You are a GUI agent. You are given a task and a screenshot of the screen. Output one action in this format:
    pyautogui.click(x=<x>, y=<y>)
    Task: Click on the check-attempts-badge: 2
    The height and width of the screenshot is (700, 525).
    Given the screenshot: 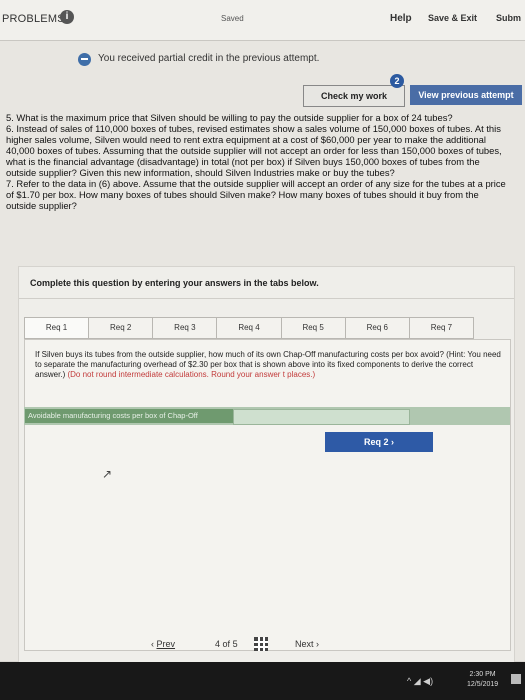 What is the action you would take?
    pyautogui.click(x=397, y=81)
    